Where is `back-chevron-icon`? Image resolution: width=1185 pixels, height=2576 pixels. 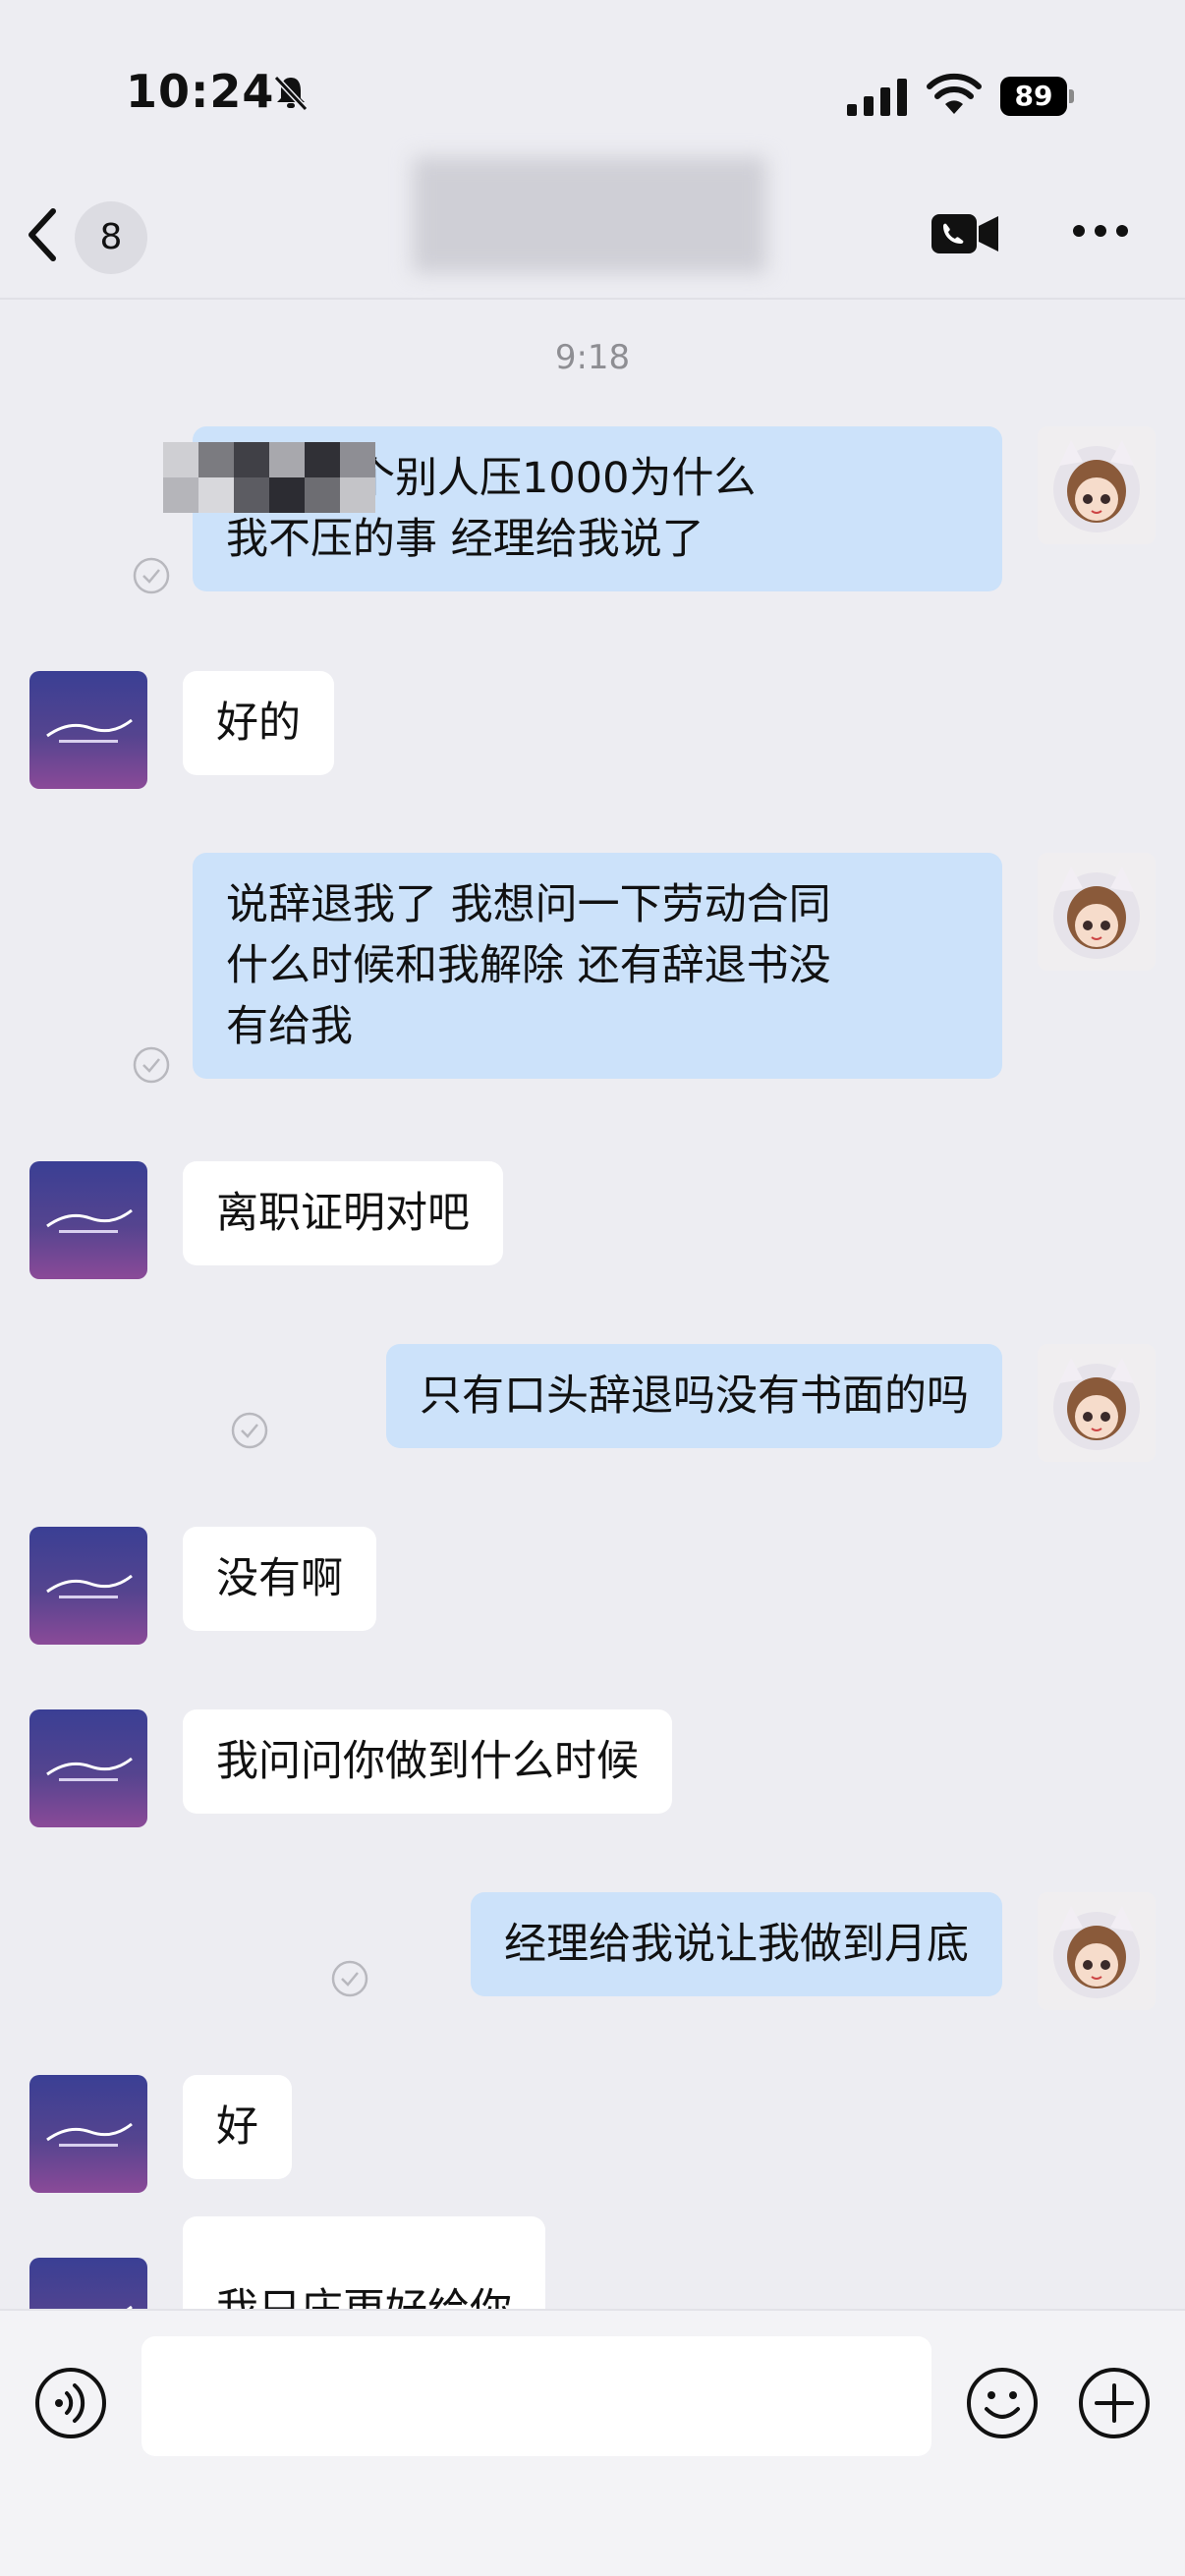 back-chevron-icon is located at coordinates (42, 234).